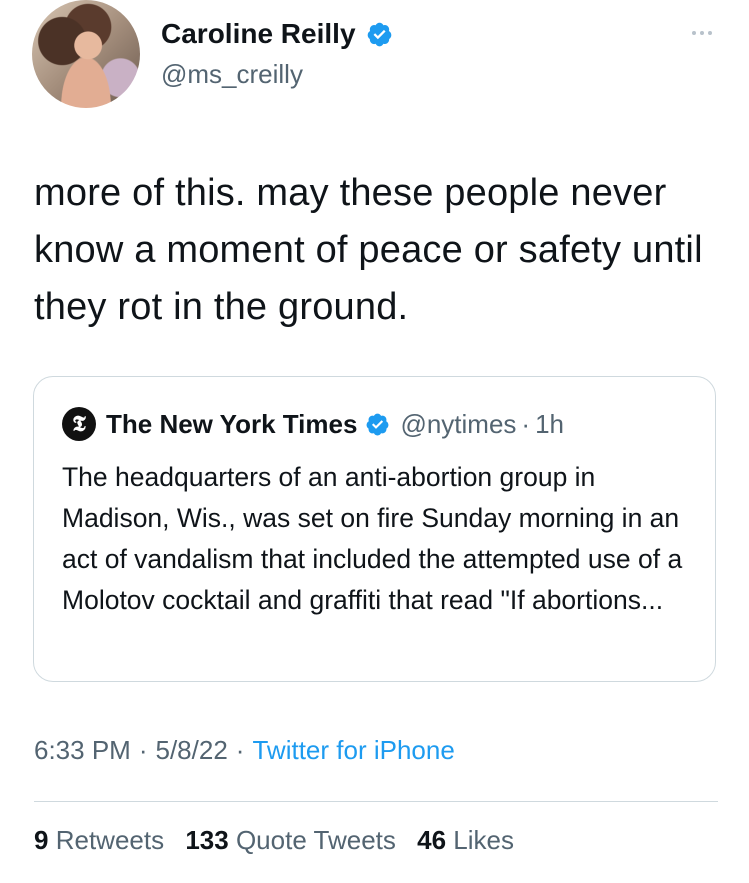  I want to click on more-options-icon, so click(702, 33).